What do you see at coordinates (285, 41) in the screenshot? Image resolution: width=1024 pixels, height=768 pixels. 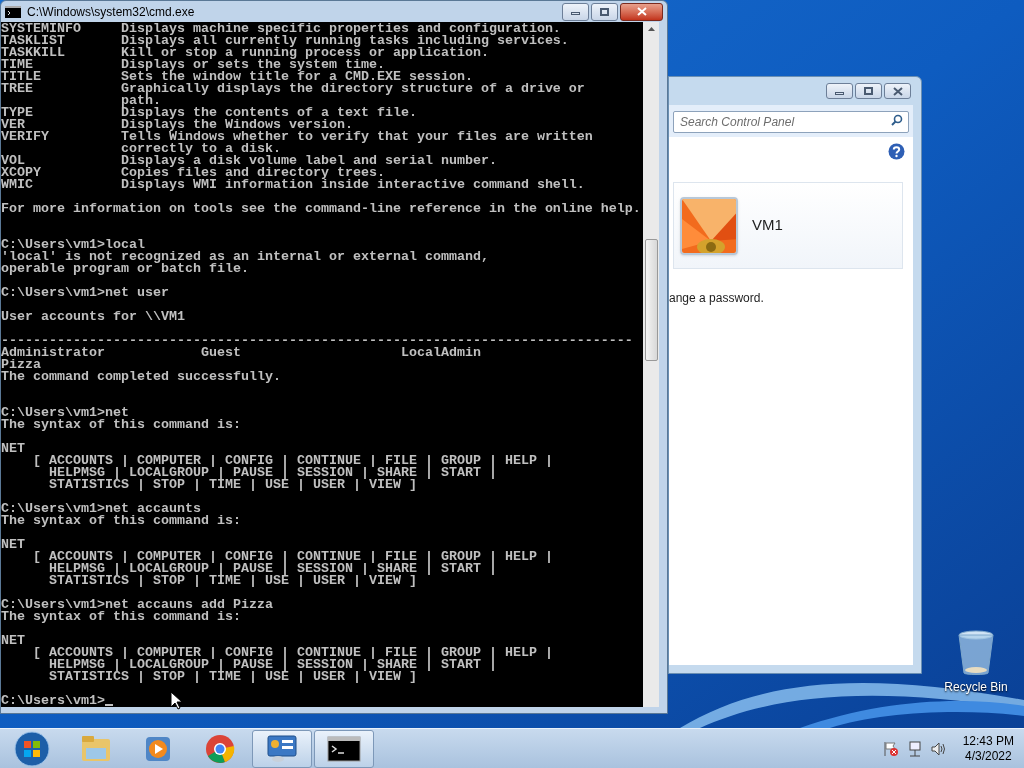 I see `console-line: TASKLIST Displays all currently running tasks including services.` at bounding box center [285, 41].